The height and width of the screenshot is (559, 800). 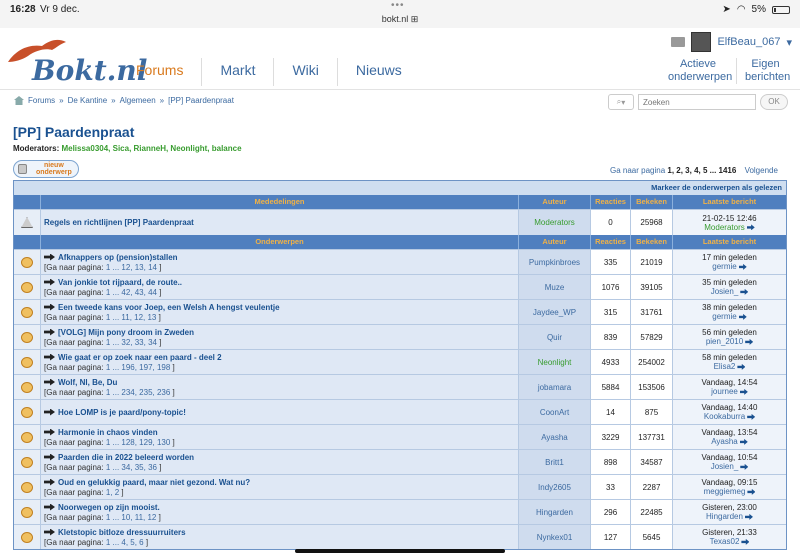 What do you see at coordinates (379, 72) in the screenshot?
I see `nav-nieuws: Nieuws` at bounding box center [379, 72].